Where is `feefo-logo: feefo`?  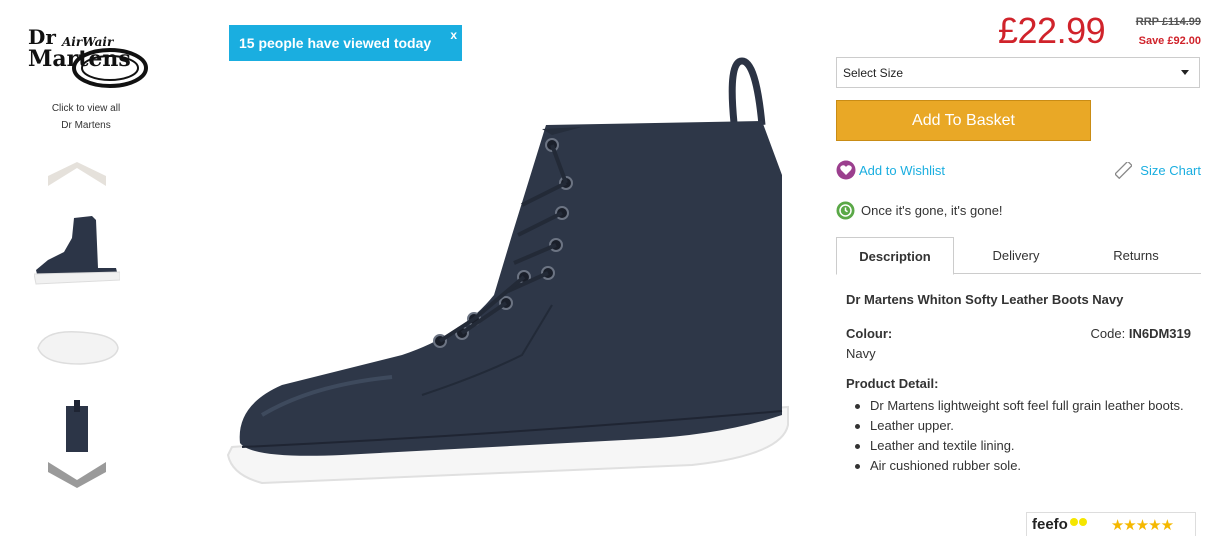 feefo-logo: feefo is located at coordinates (1050, 524).